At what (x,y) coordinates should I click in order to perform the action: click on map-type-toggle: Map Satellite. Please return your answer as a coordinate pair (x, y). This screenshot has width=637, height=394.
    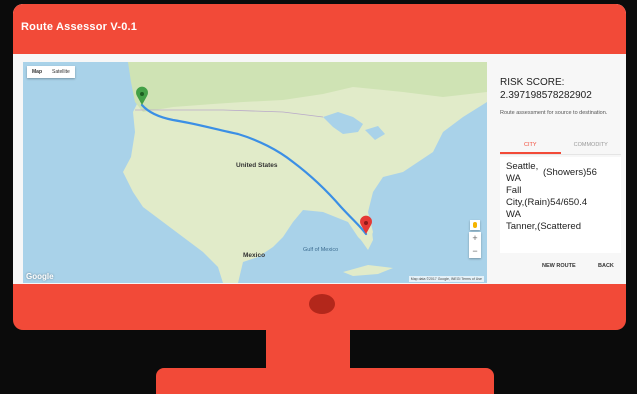
    Looking at the image, I should click on (51, 72).